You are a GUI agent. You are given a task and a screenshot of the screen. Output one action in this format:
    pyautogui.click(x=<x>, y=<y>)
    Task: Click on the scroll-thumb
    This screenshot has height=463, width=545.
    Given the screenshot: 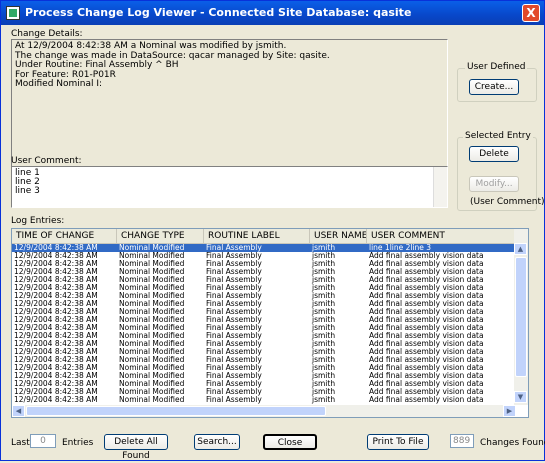 What is the action you would take?
    pyautogui.click(x=521, y=317)
    